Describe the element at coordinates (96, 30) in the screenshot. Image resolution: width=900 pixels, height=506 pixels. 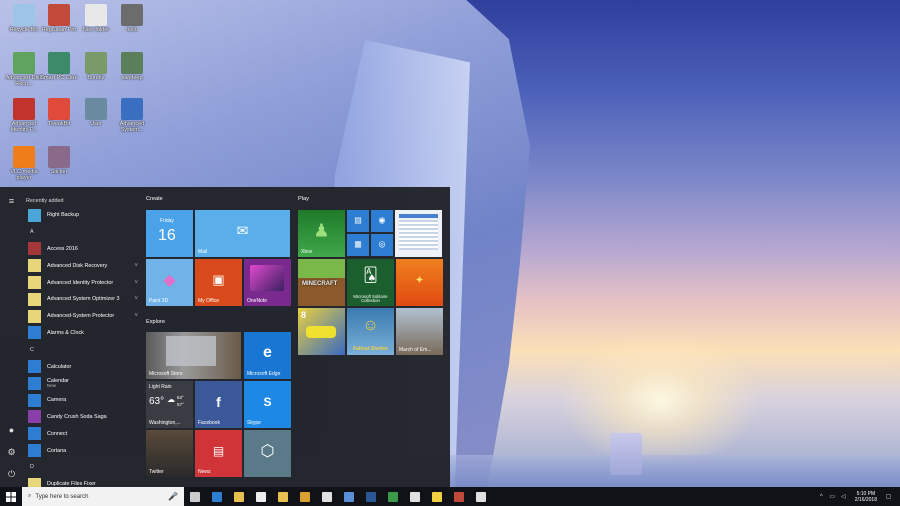
I see `desktop-icon-label: New folder` at that location.